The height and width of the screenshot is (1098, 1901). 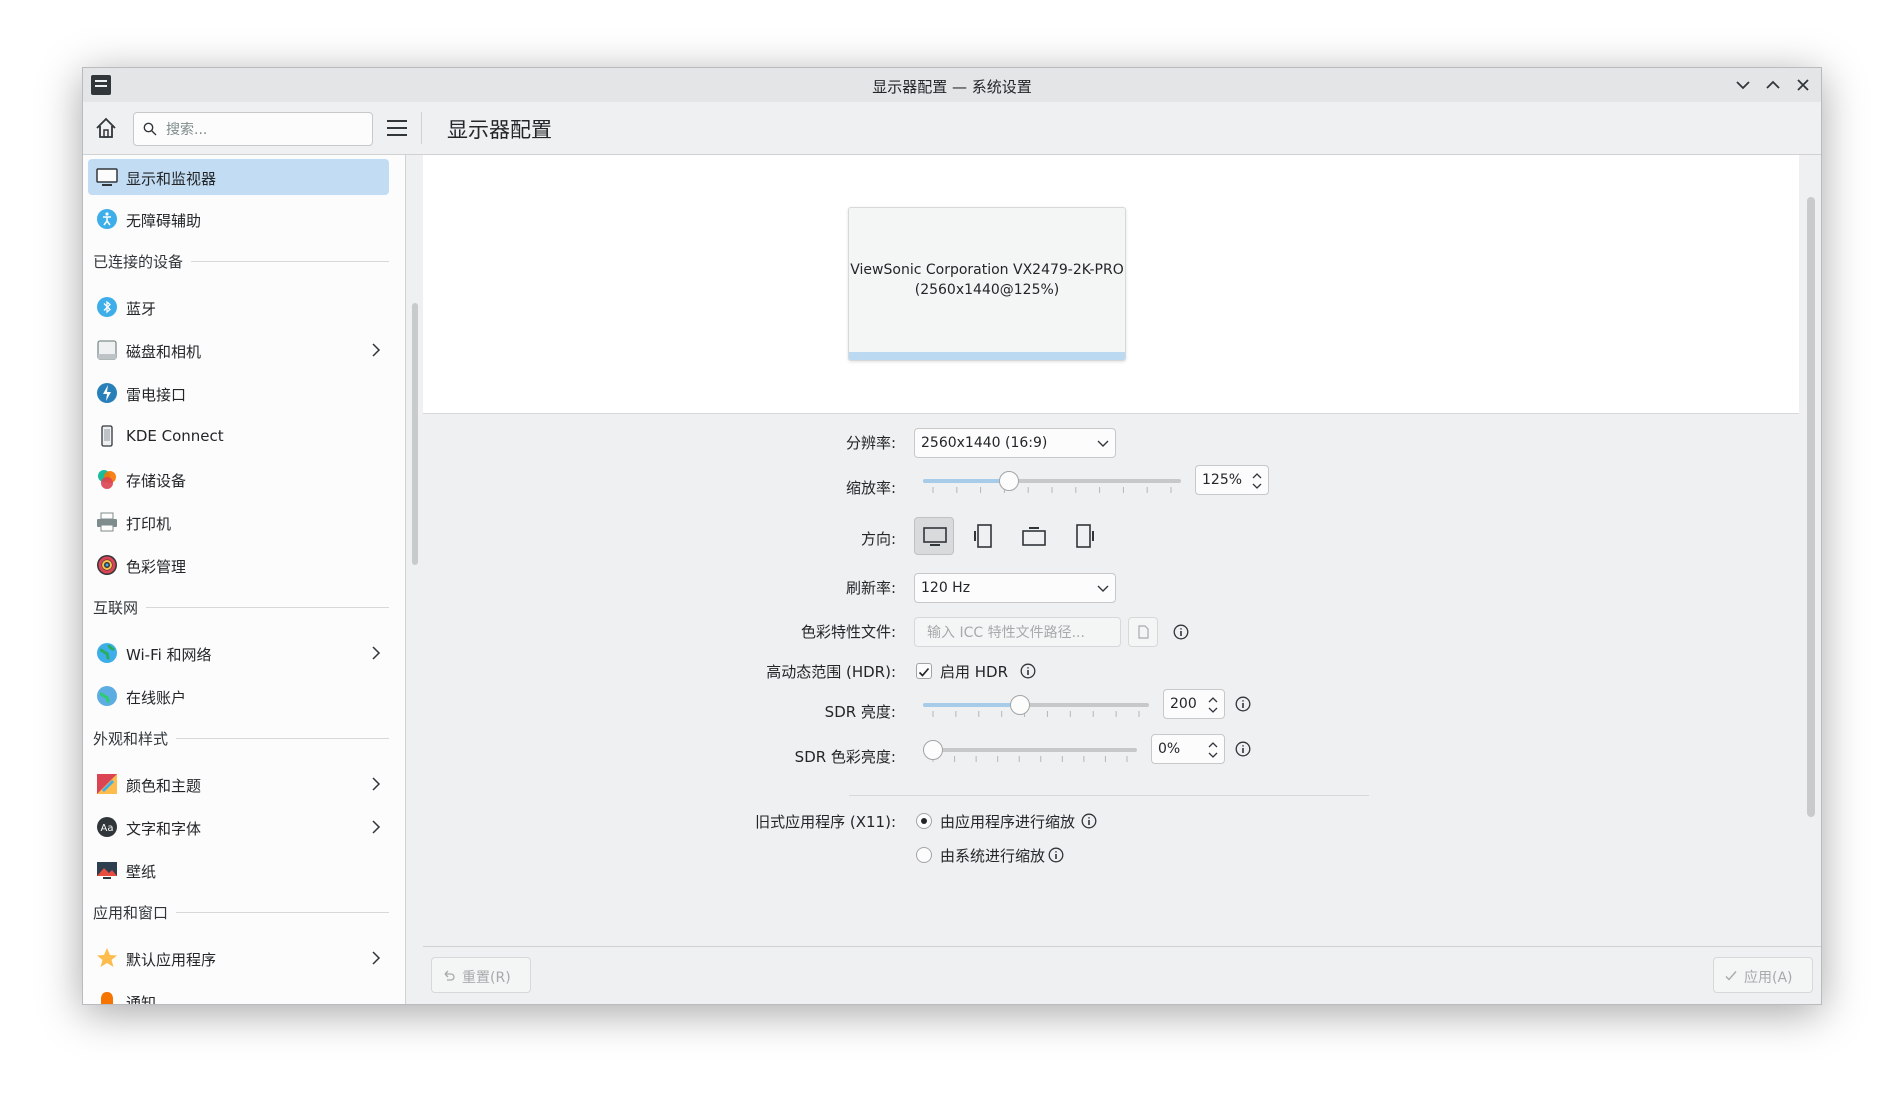 I want to click on sidebar-item-label: 无障碍辅助, so click(x=164, y=221).